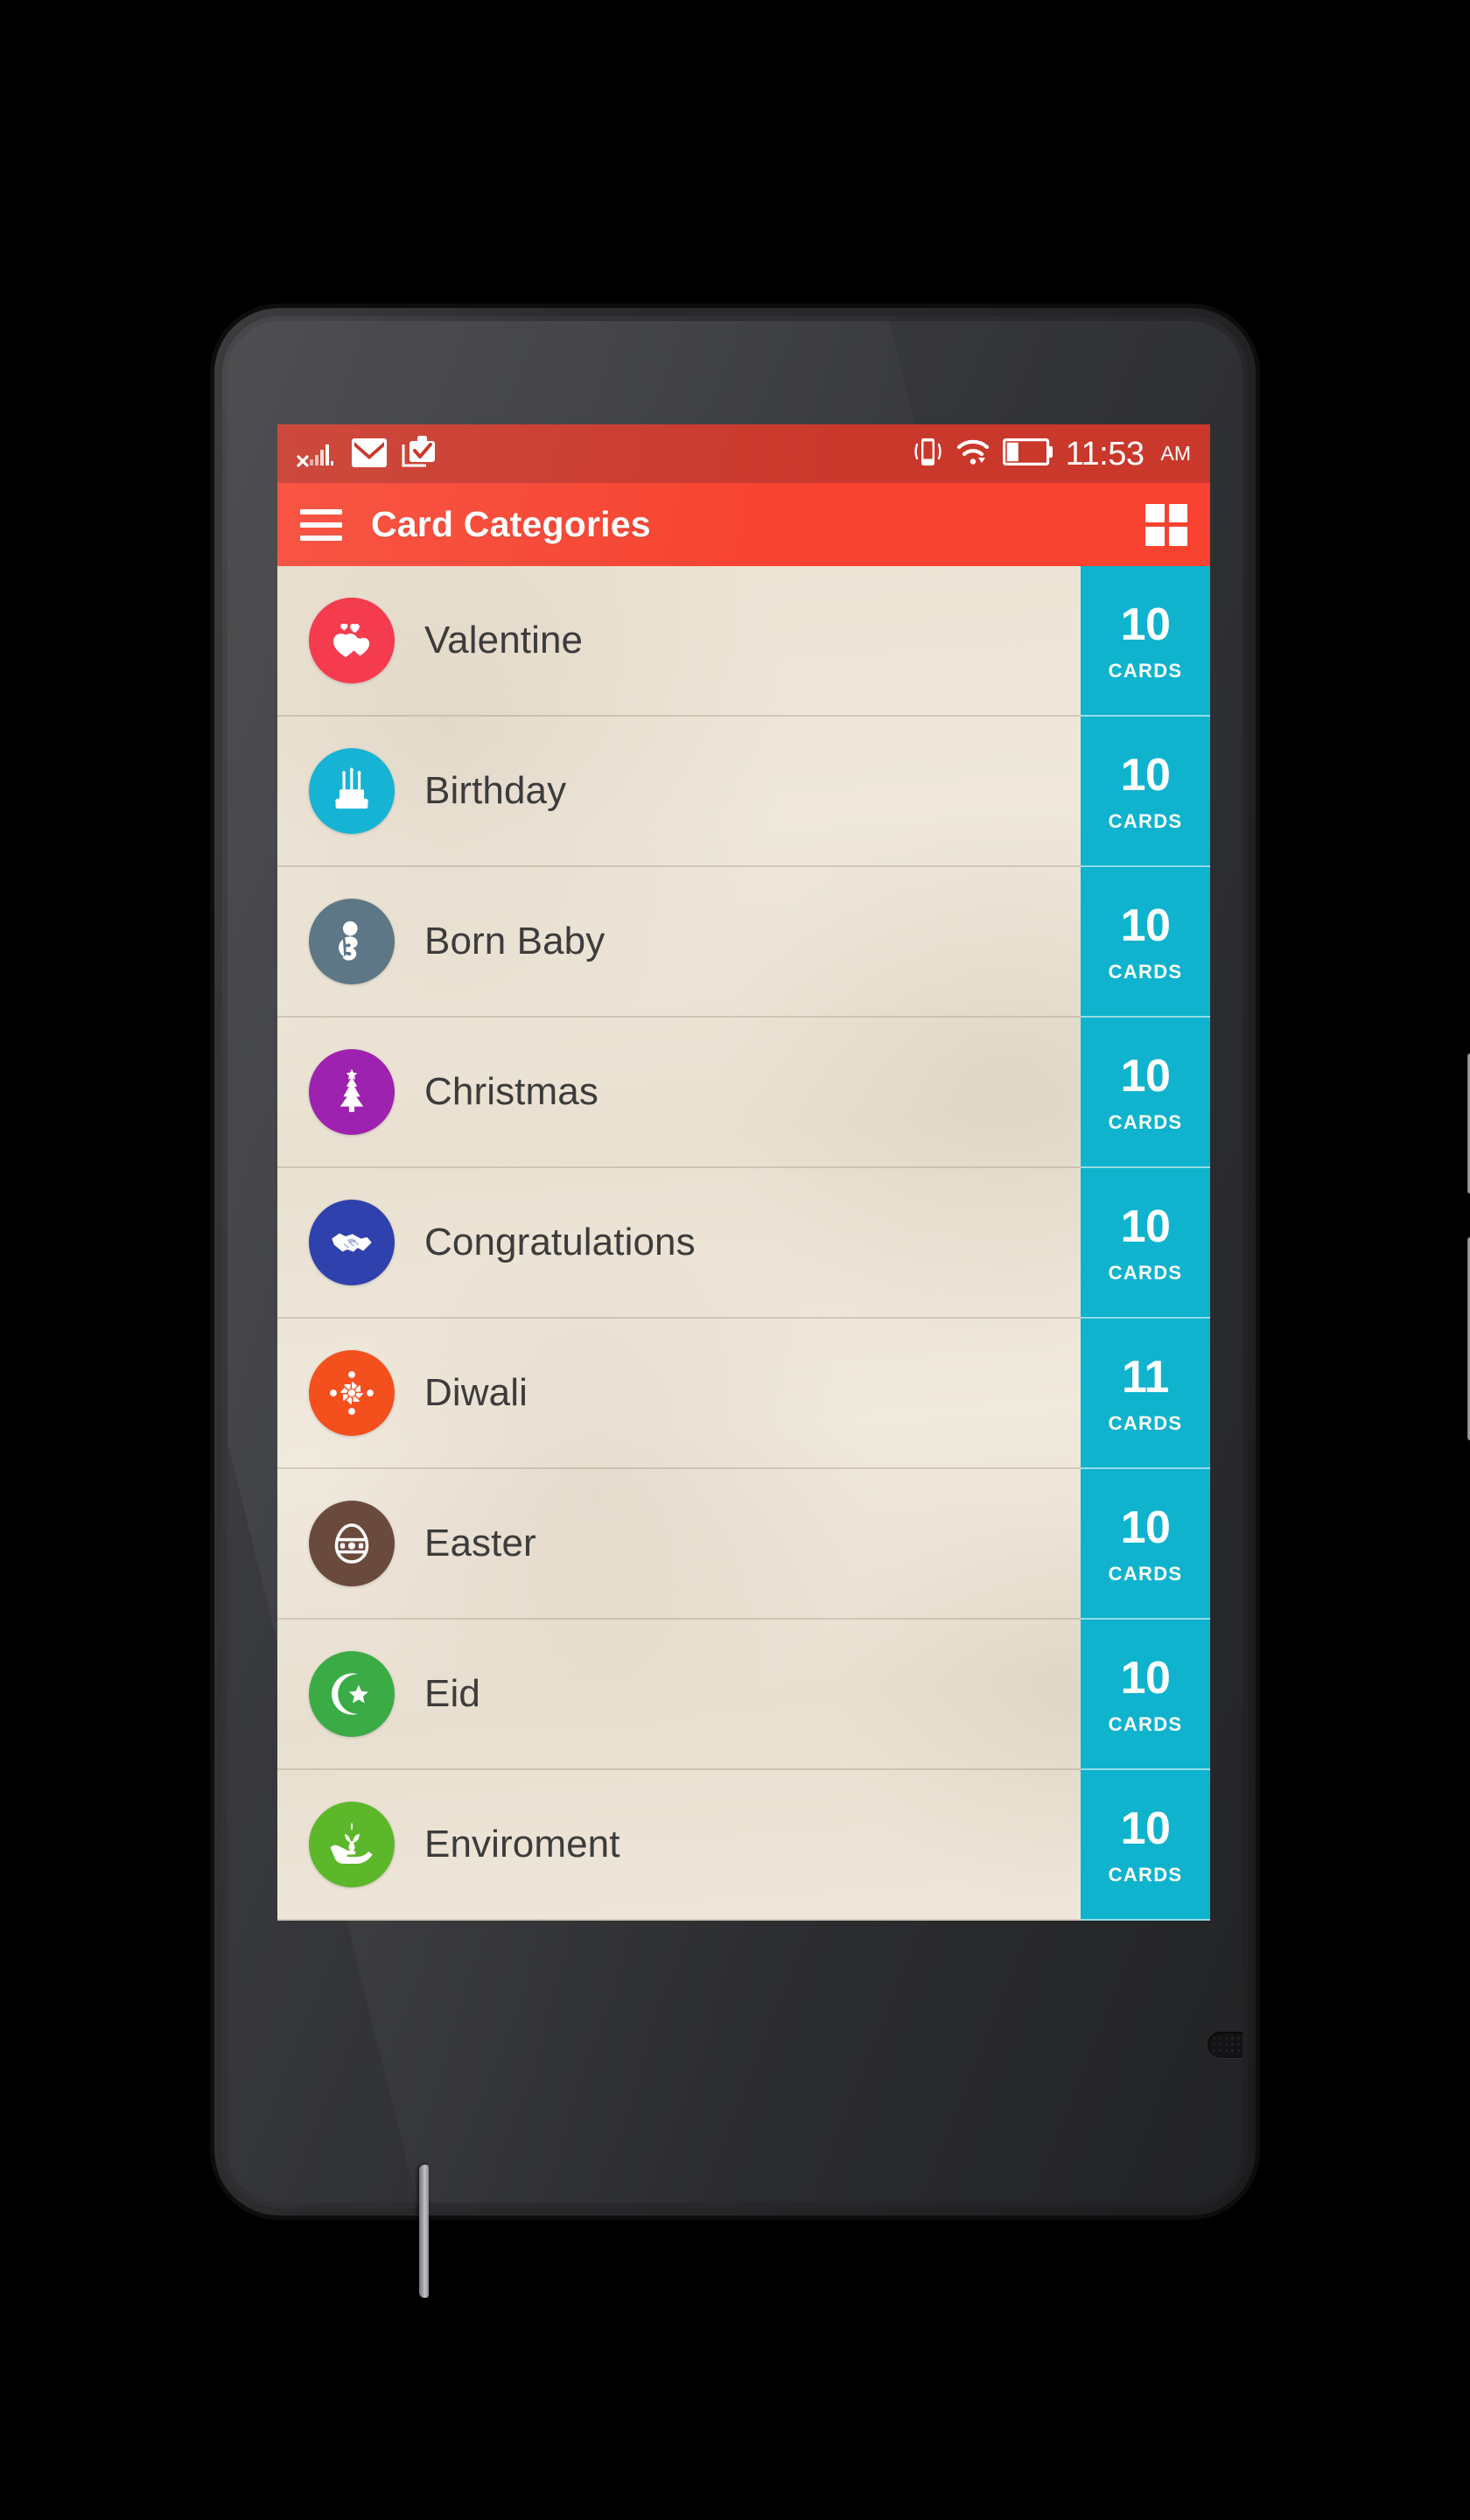  I want to click on list-item: Easter 10 CARDS, so click(743, 1544).